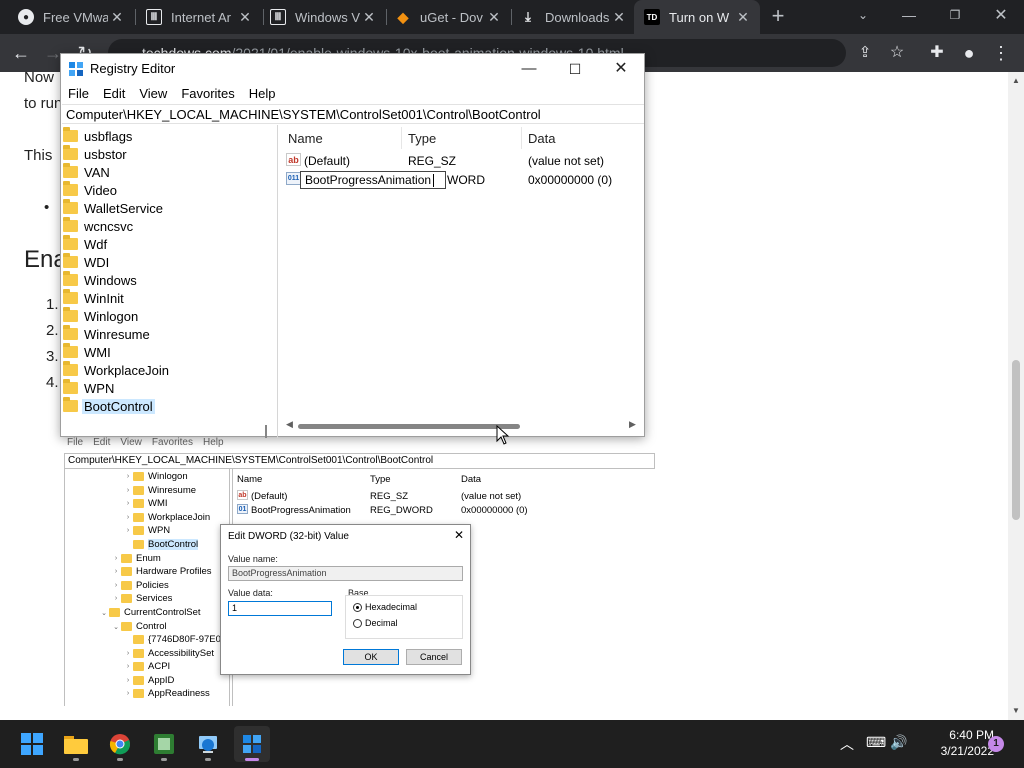 This screenshot has width=1024, height=768. I want to click on column-type: Type, so click(422, 138).